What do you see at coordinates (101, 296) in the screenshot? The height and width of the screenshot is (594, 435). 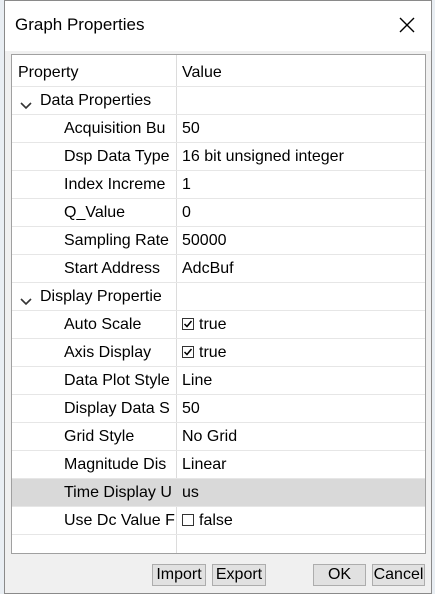 I see `group-label: Display Propertie` at bounding box center [101, 296].